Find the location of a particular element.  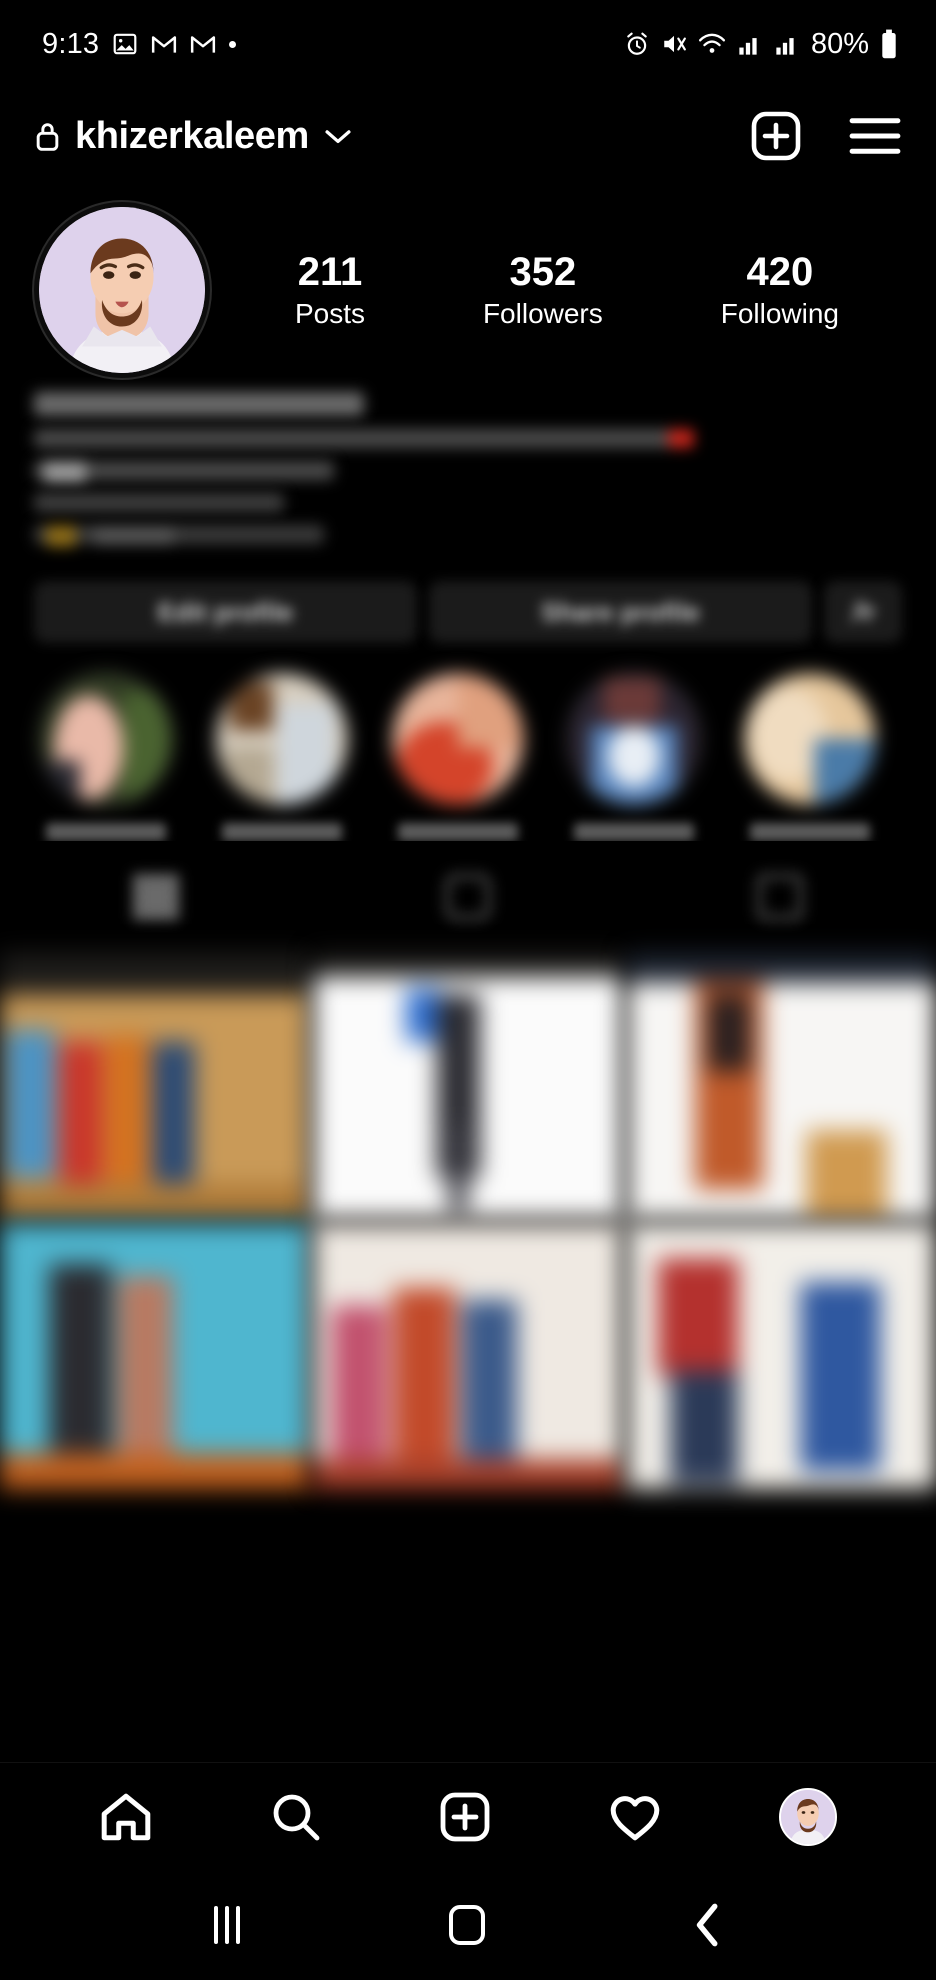

battery-percent: 80% is located at coordinates (839, 43).